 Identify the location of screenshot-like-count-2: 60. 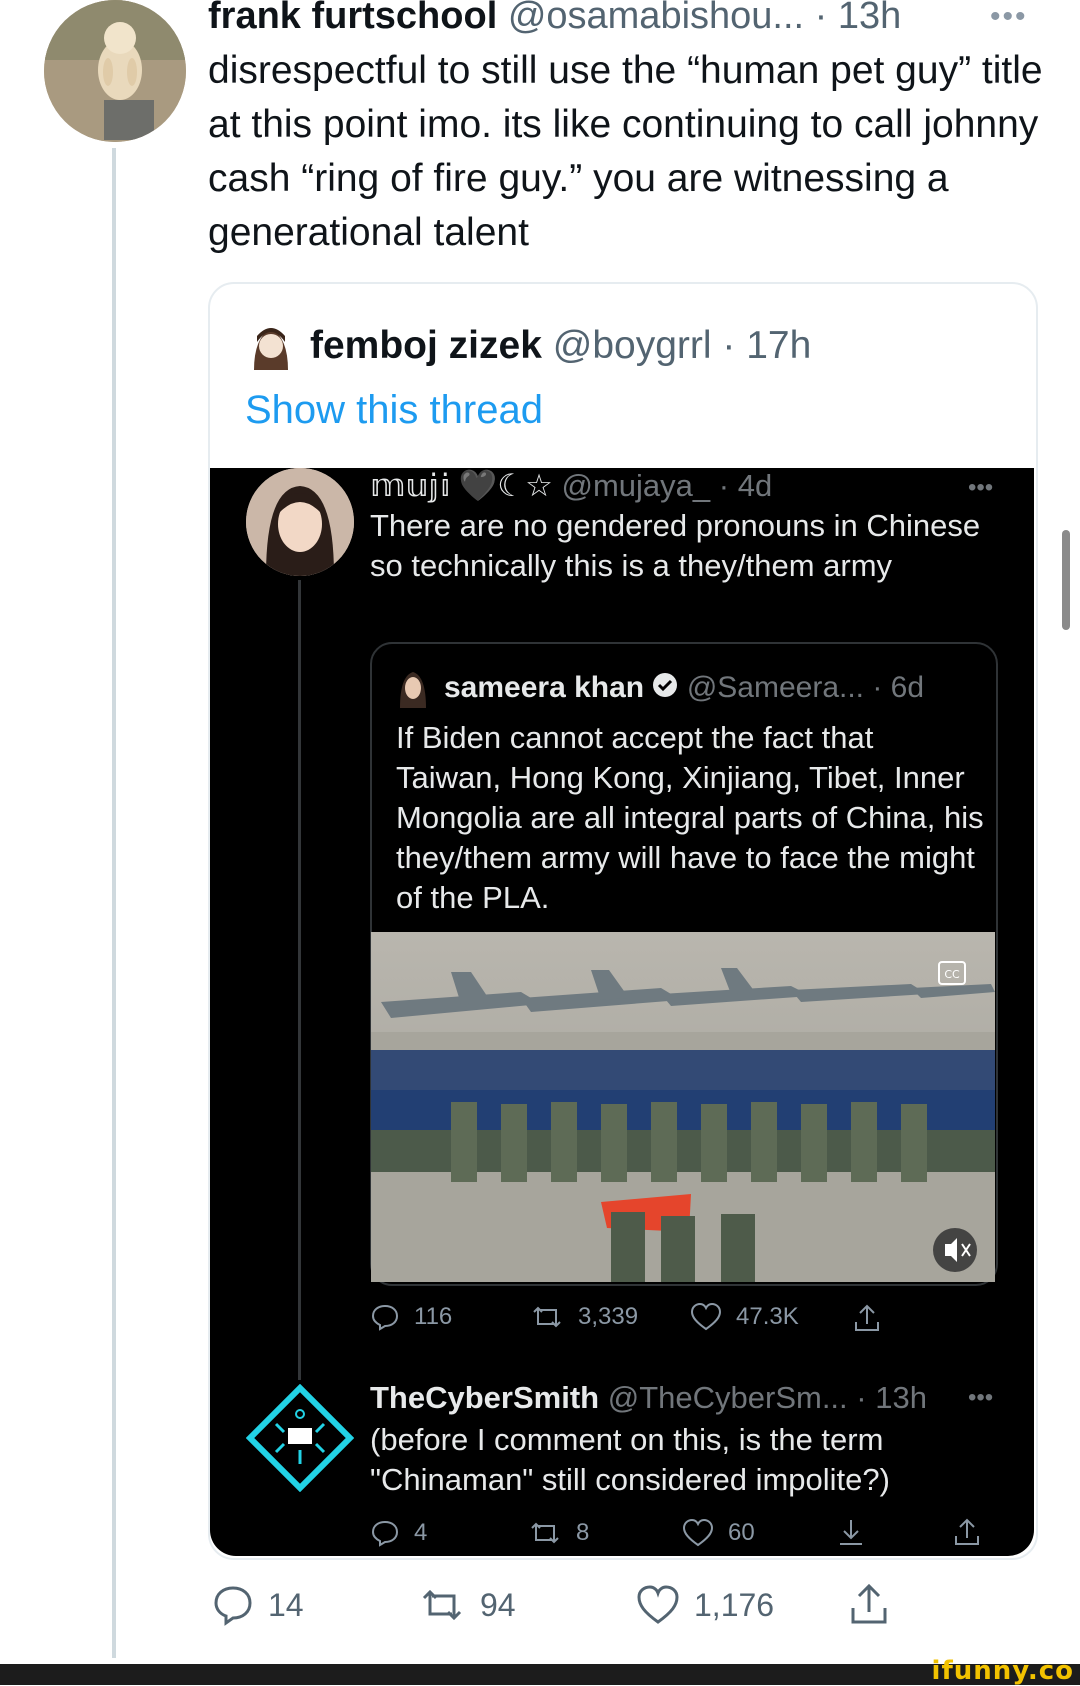
(741, 1532).